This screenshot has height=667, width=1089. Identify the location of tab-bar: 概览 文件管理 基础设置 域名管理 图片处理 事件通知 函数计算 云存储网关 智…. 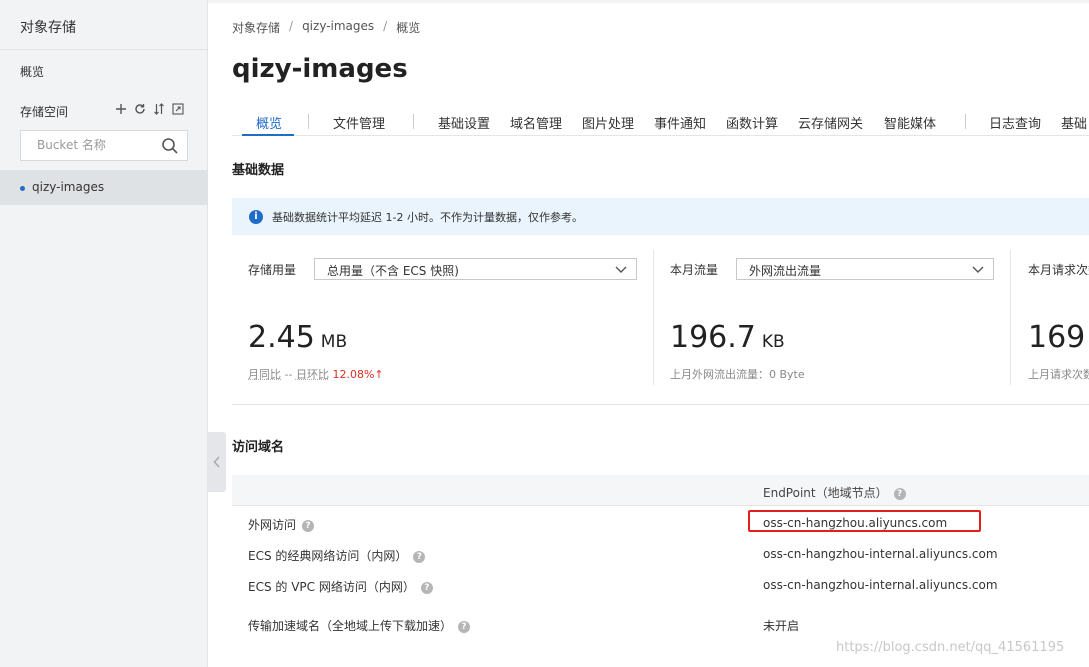
(660, 121).